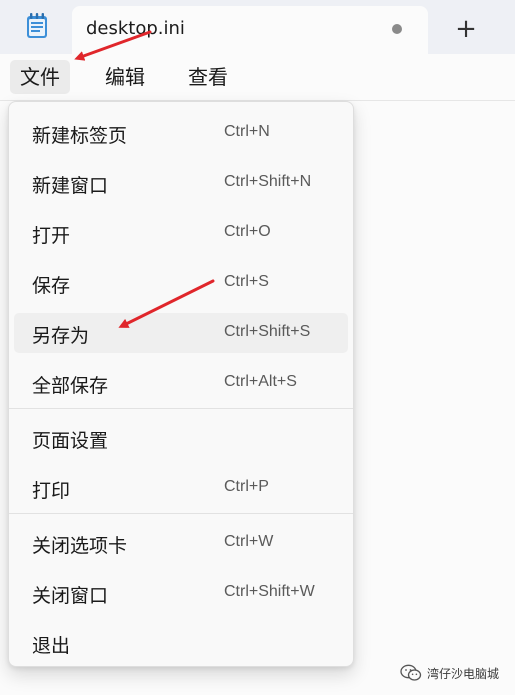 This screenshot has width=515, height=695. Describe the element at coordinates (135, 28) in the screenshot. I see `tab-title: desktop.ini` at that location.